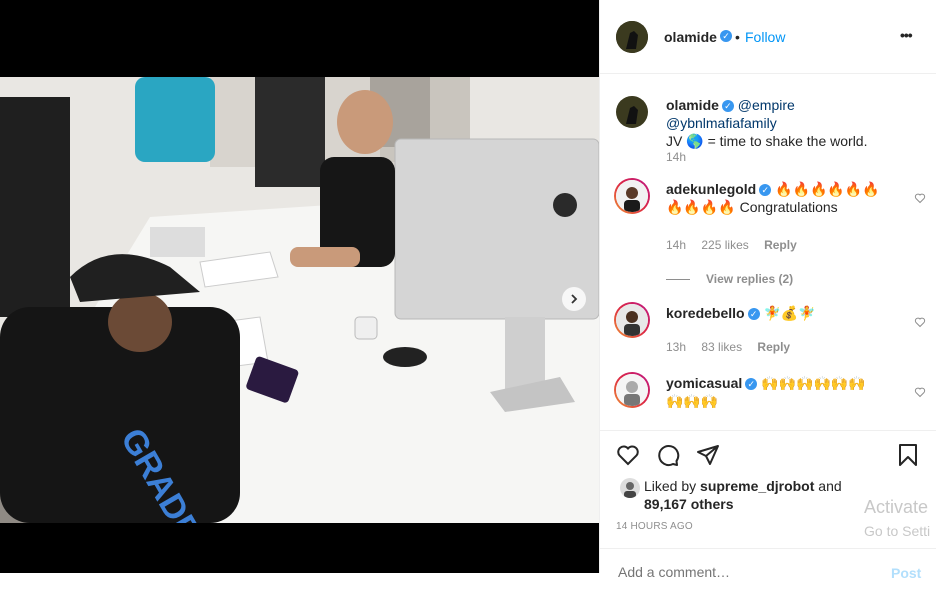  What do you see at coordinates (813, 383) in the screenshot?
I see `comment-body-line1: 🙌🙌🙌🙌🙌🙌` at bounding box center [813, 383].